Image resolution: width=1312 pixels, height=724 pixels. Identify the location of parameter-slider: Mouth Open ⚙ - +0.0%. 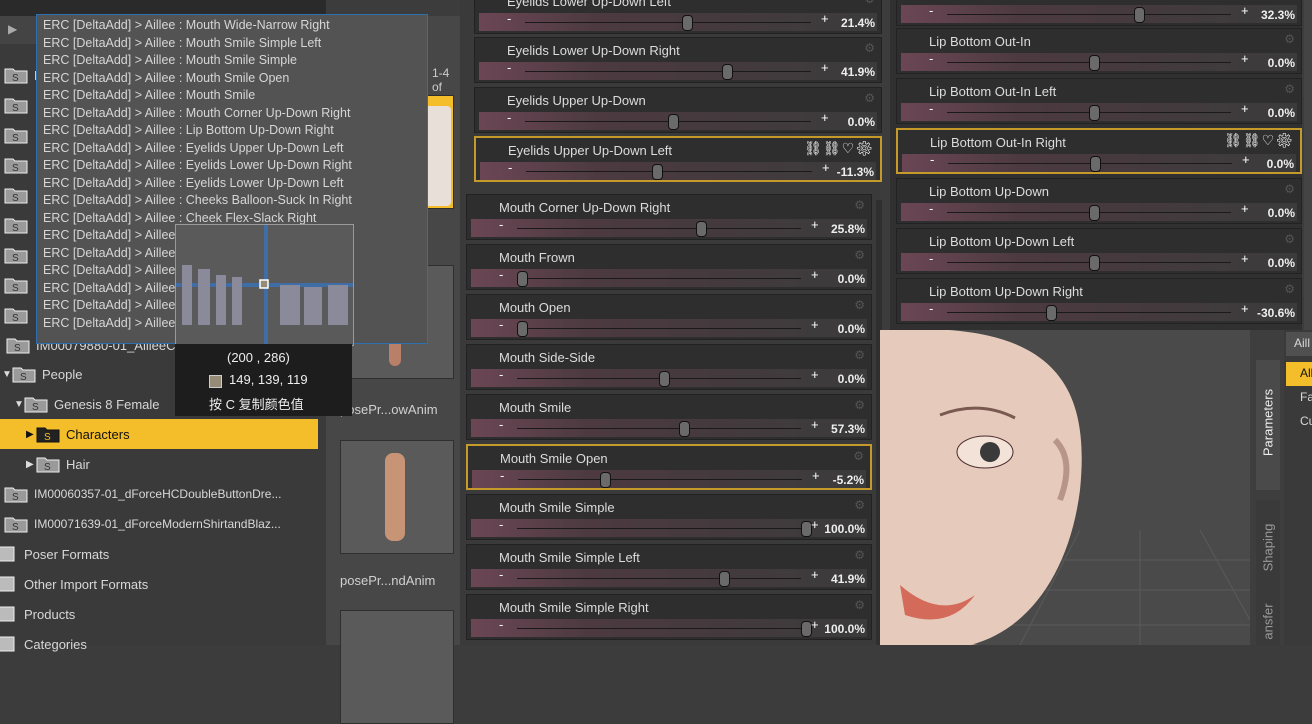
(669, 317).